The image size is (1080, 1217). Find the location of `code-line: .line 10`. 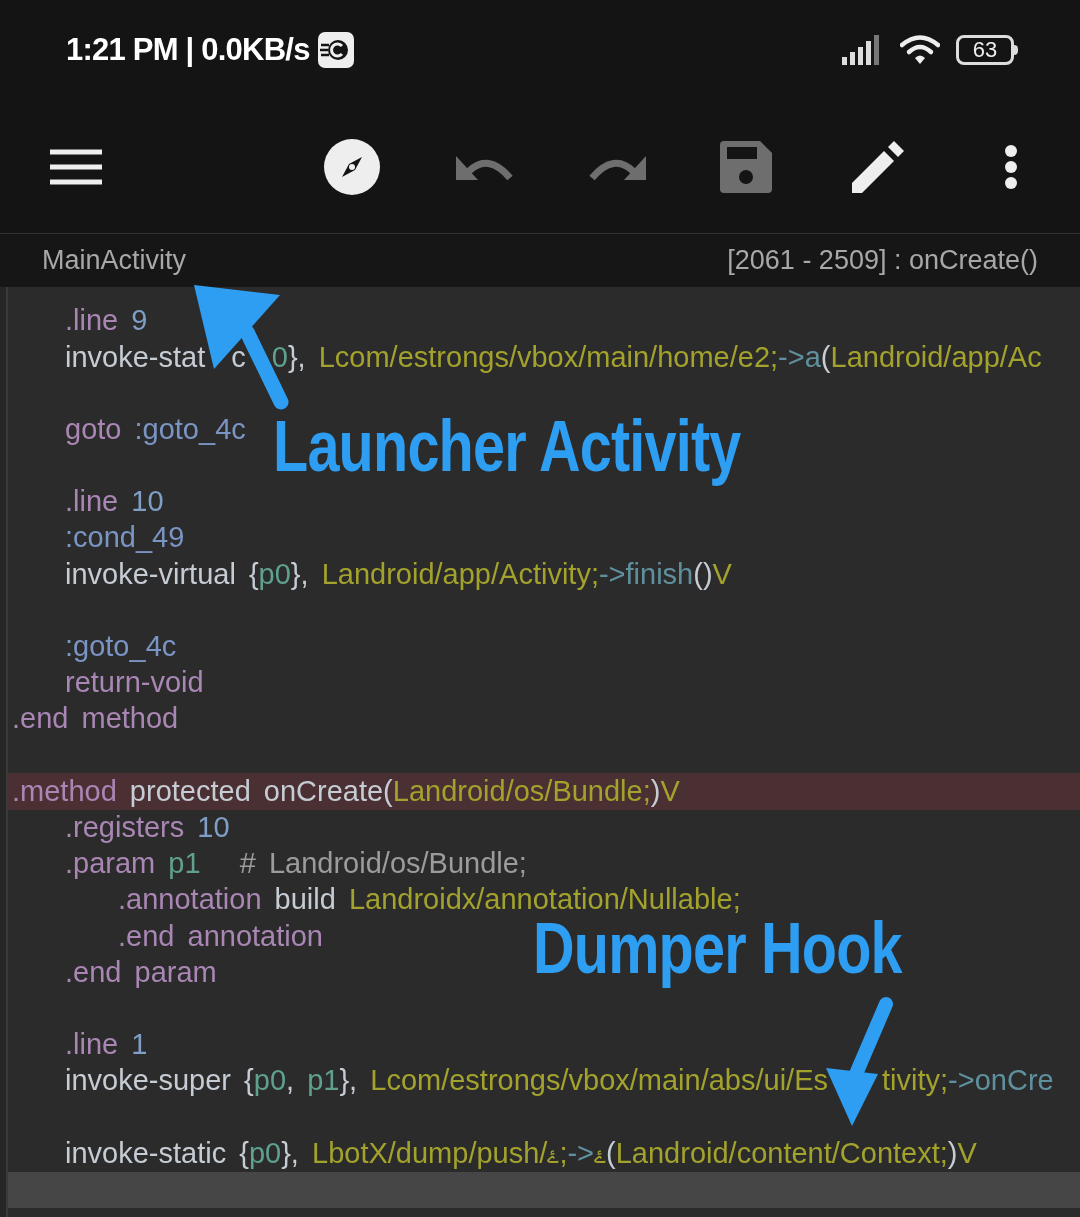

code-line: .line 10 is located at coordinates (114, 502).